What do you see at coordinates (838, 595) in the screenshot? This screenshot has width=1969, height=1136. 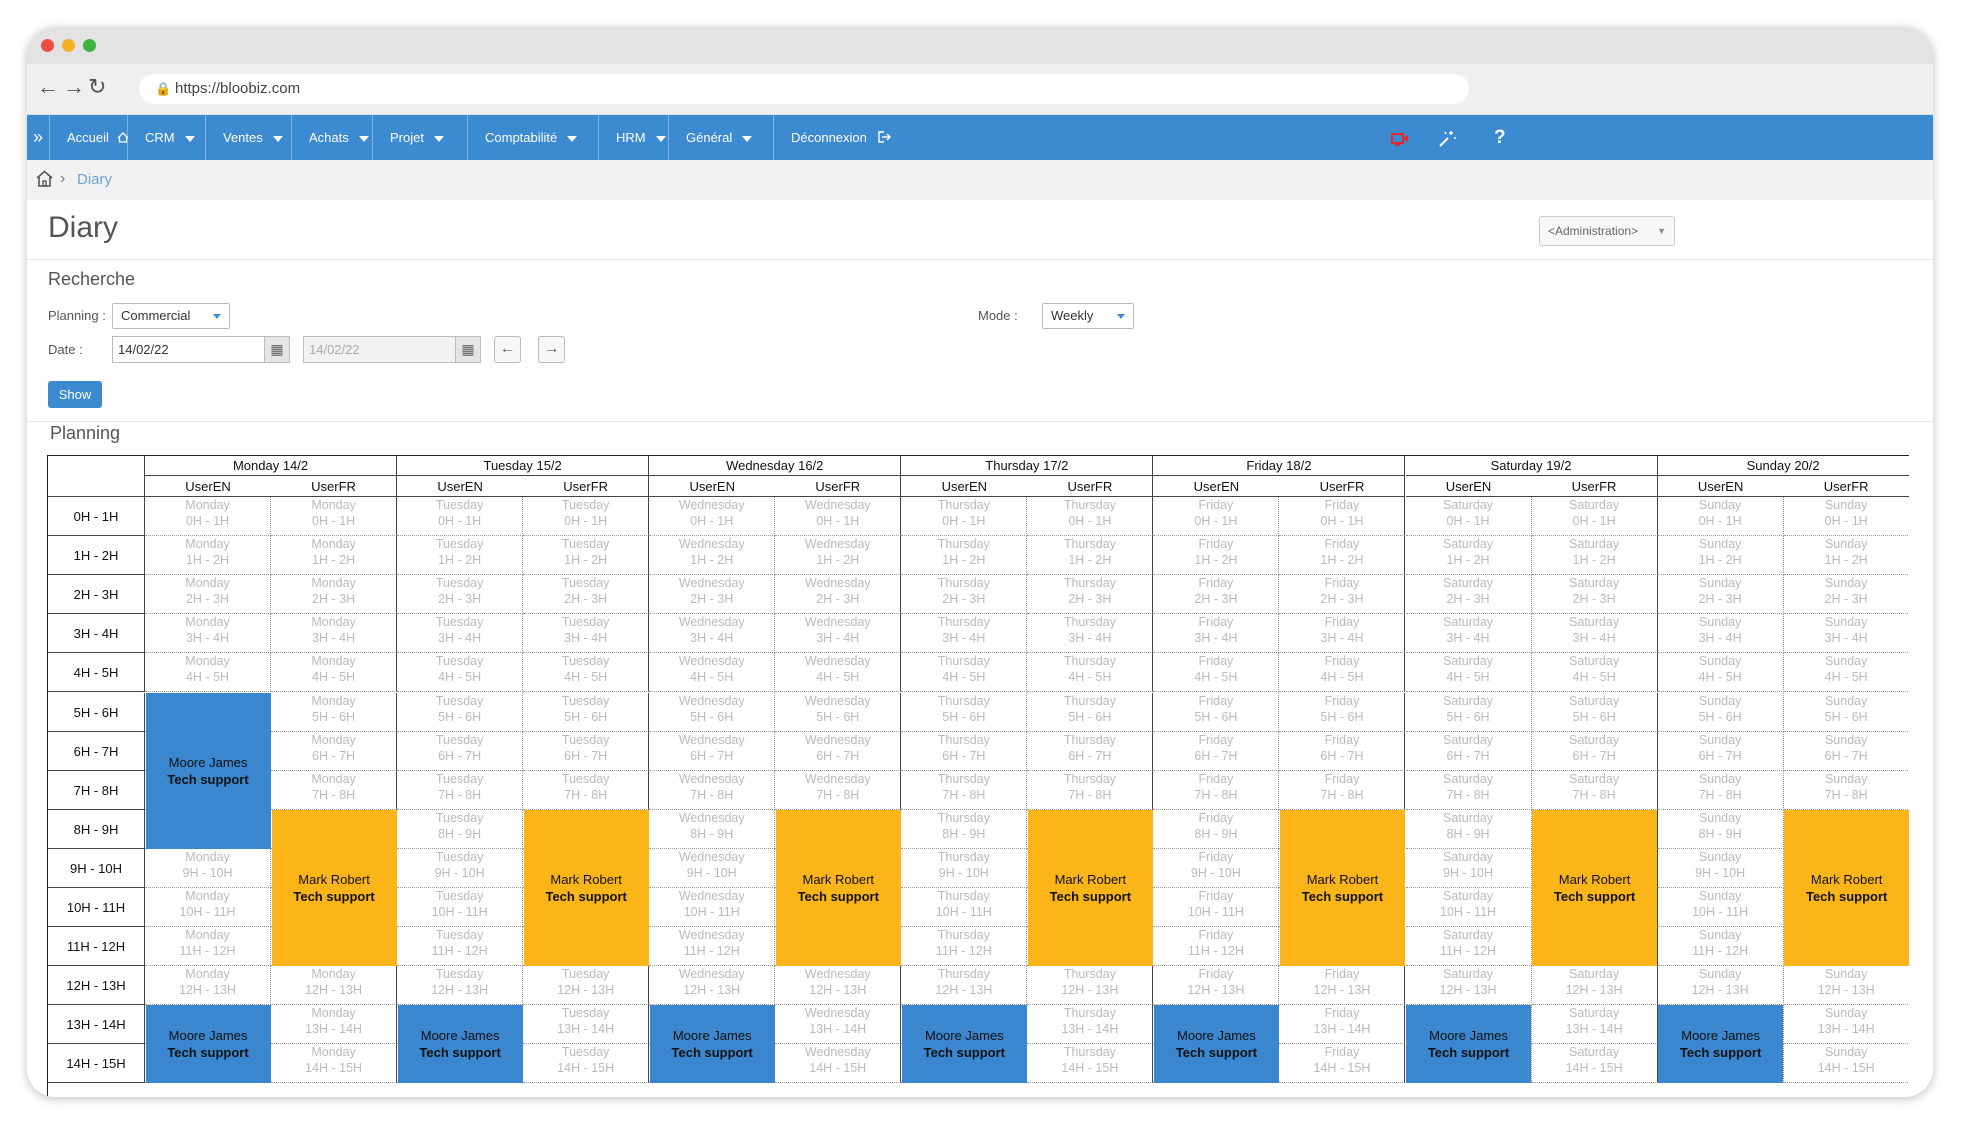 I see `calendar-cell: Wednesday 2H - 3H` at bounding box center [838, 595].